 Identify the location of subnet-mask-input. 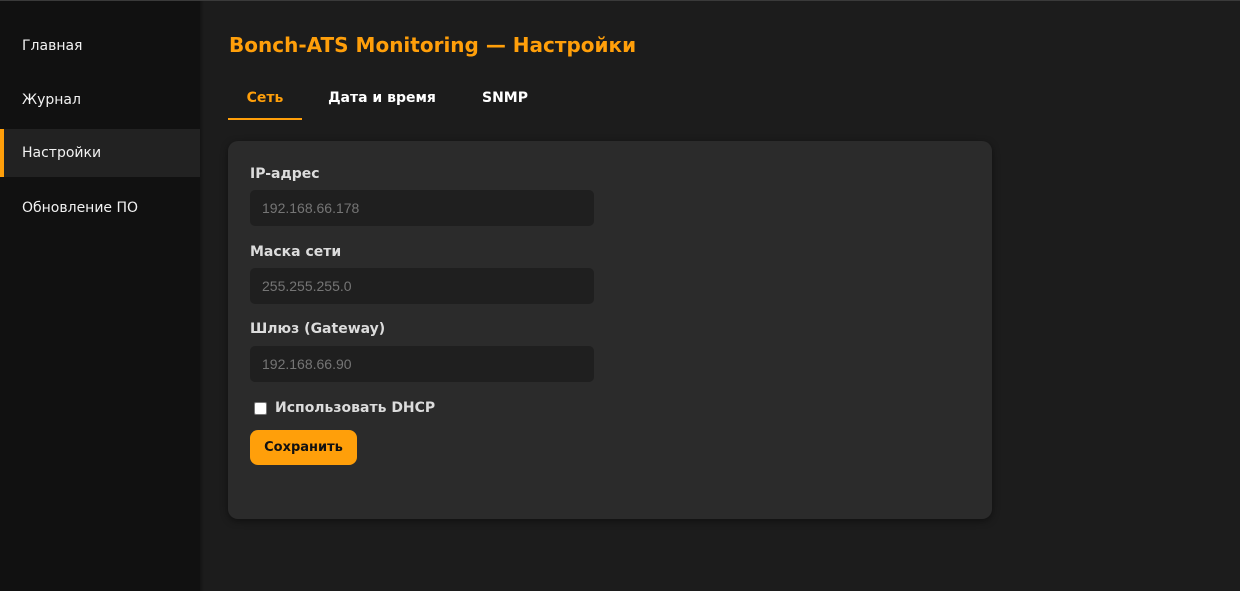
(422, 286).